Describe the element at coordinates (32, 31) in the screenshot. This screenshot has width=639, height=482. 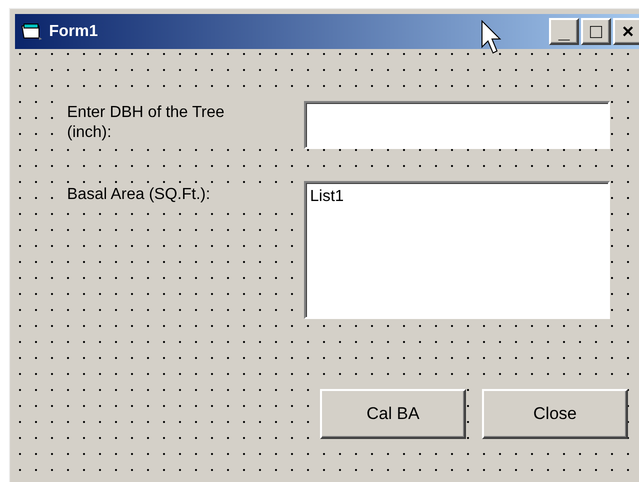
I see `form-icon` at that location.